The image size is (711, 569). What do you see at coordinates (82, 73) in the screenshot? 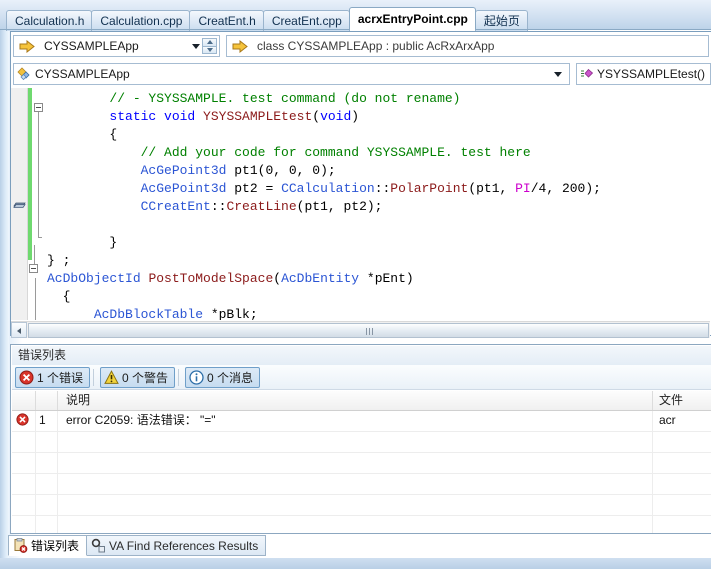
I see `scope-combo-value: CYSSAMPLEApp` at bounding box center [82, 73].